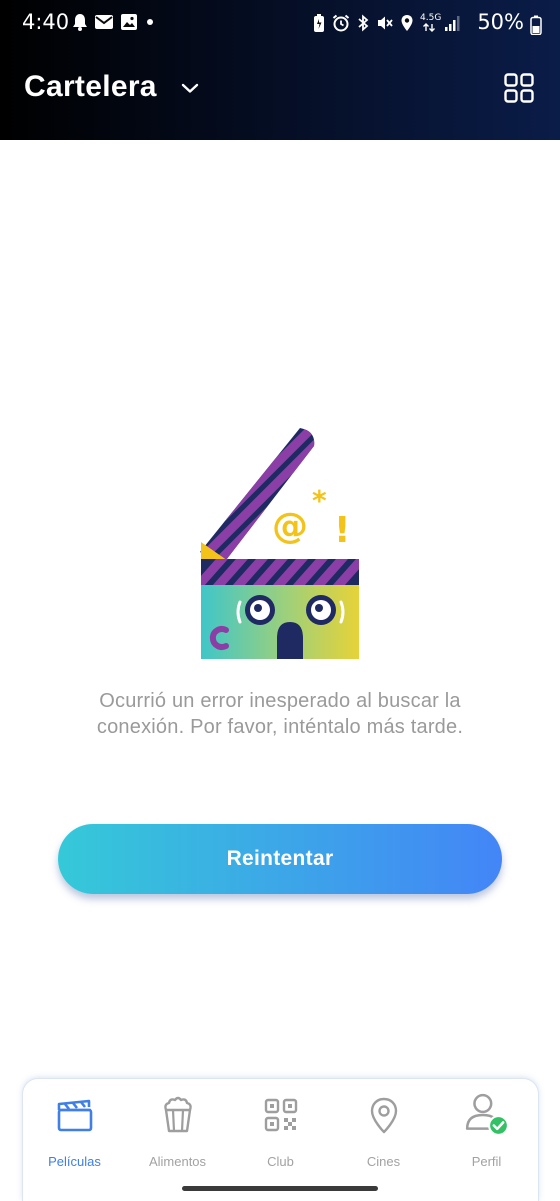 The width and height of the screenshot is (560, 1201). What do you see at coordinates (280, 1115) in the screenshot?
I see `qr-code-icon` at bounding box center [280, 1115].